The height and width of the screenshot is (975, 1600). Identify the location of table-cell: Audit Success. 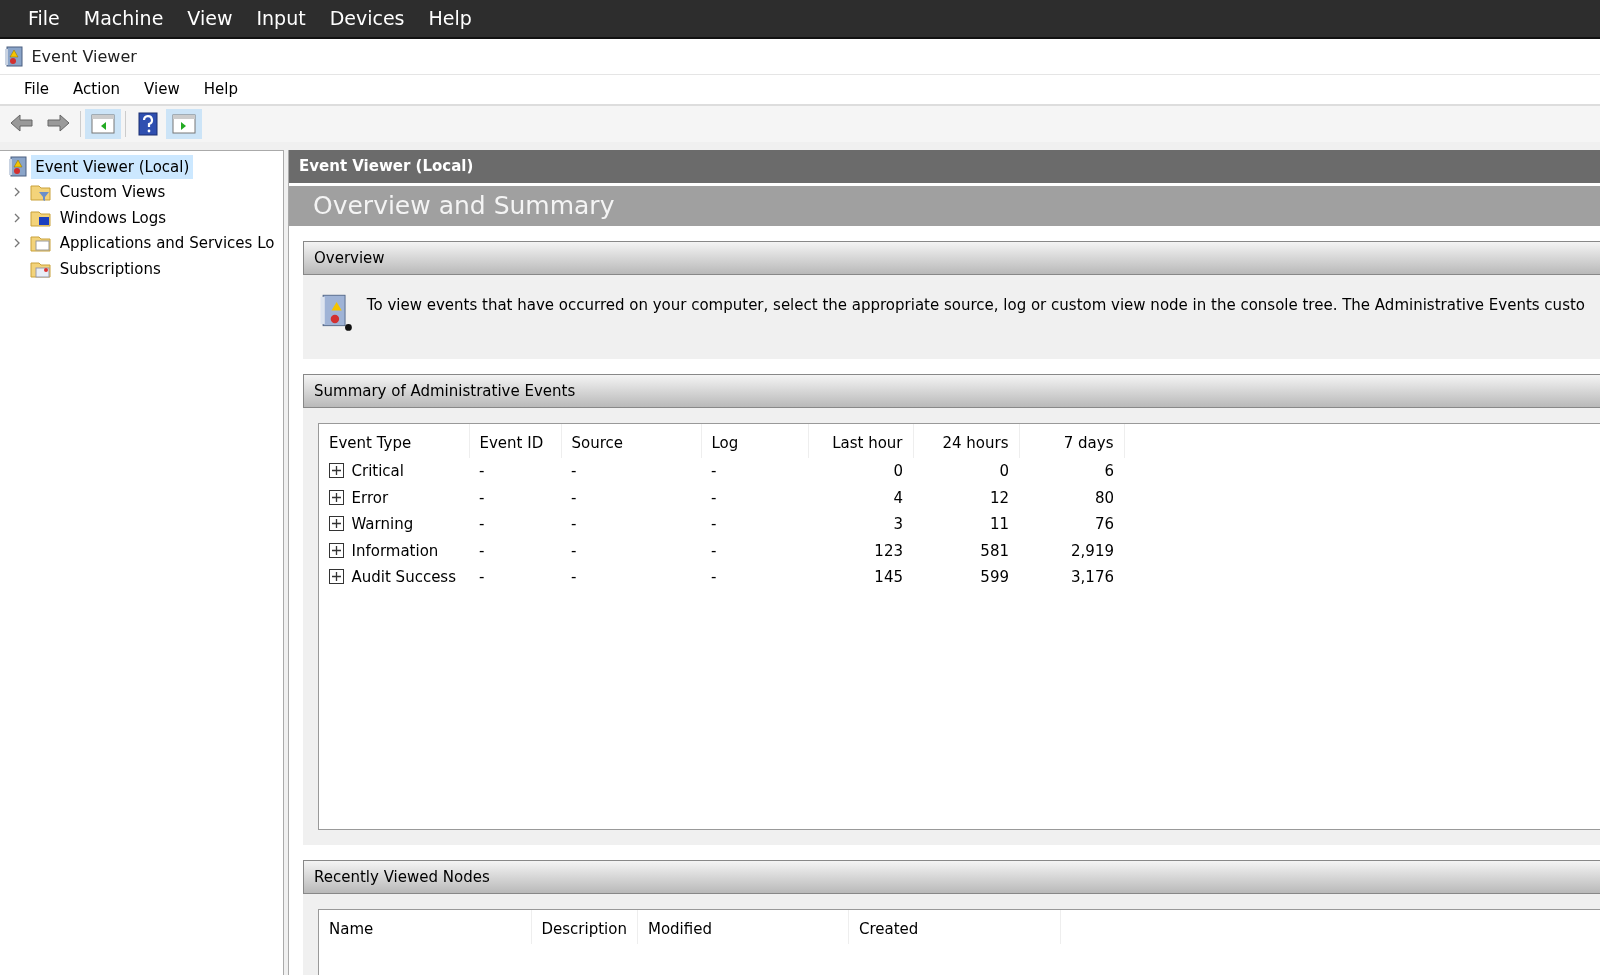
(403, 577).